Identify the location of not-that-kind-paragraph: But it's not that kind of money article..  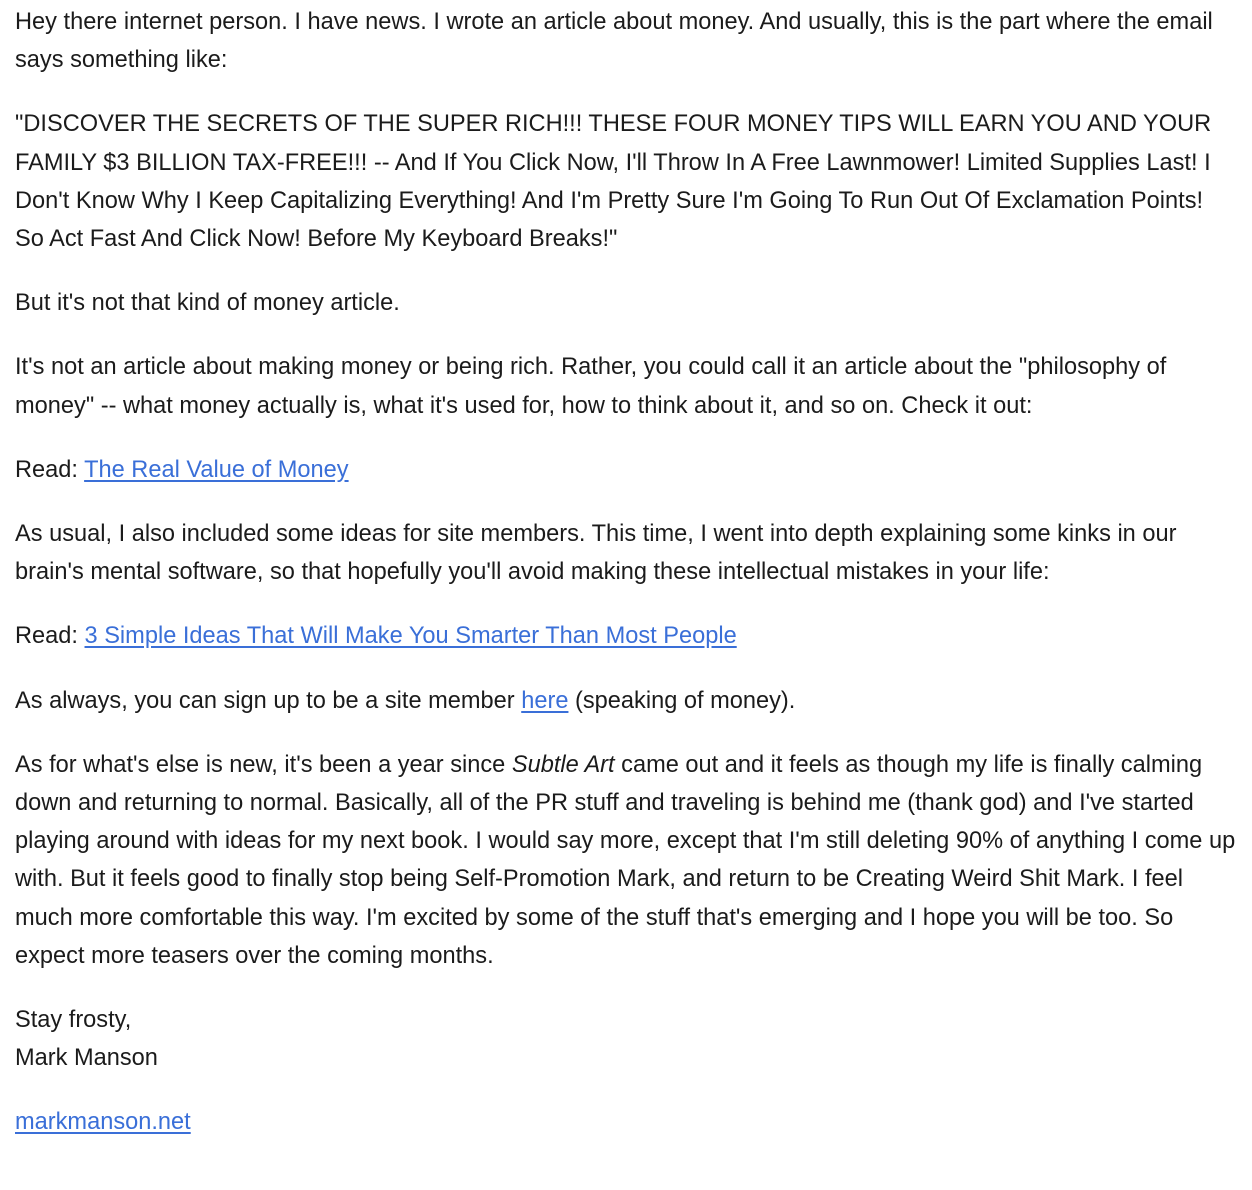
(207, 303).